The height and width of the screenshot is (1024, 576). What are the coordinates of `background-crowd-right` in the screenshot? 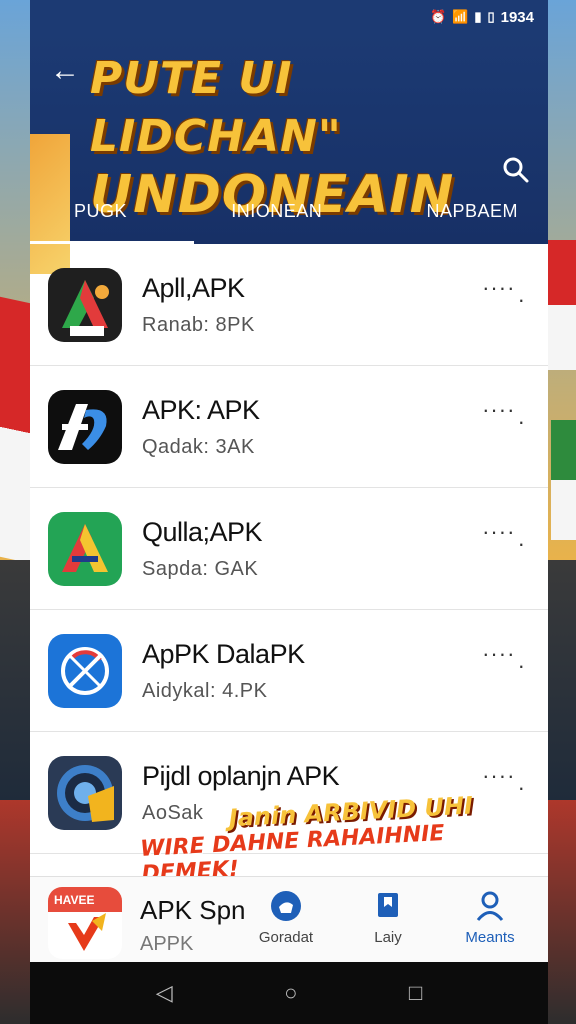 It's located at (561, 680).